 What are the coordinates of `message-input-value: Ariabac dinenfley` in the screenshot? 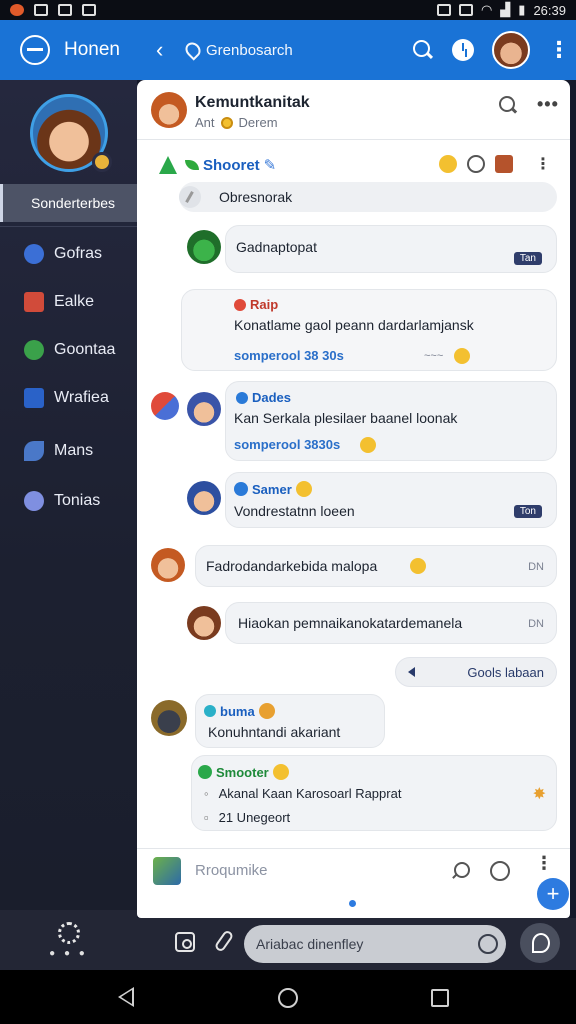 It's located at (310, 944).